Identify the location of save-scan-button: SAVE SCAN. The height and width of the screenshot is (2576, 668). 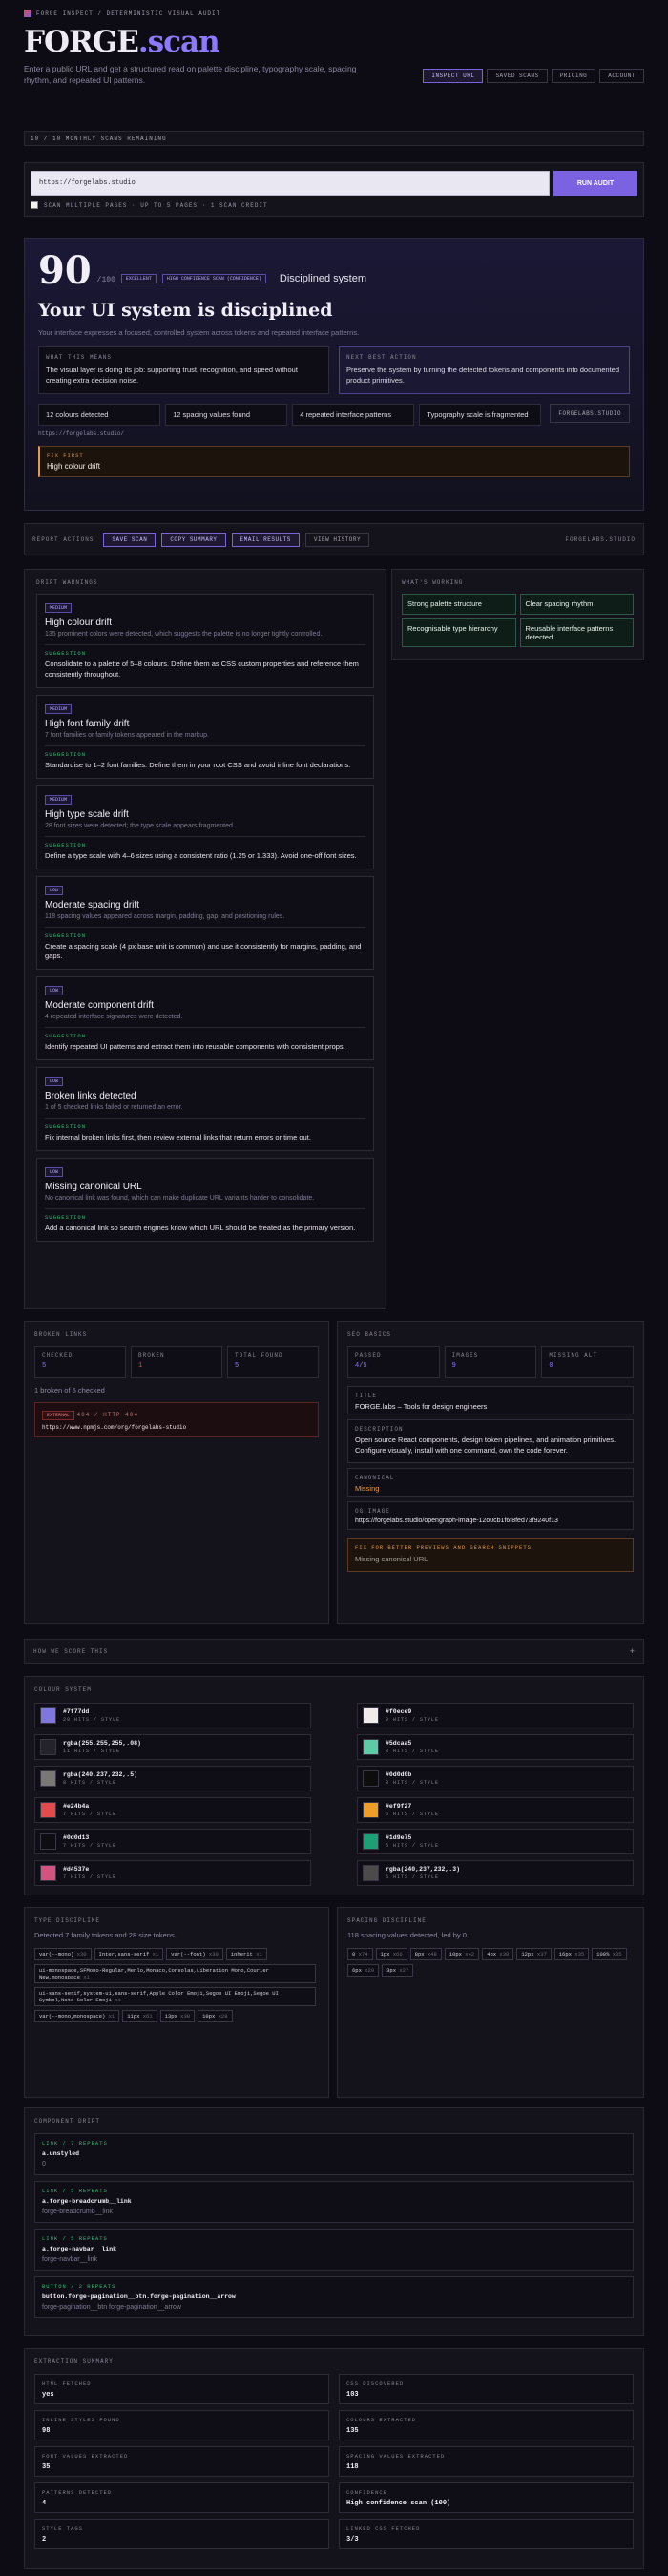
(130, 539).